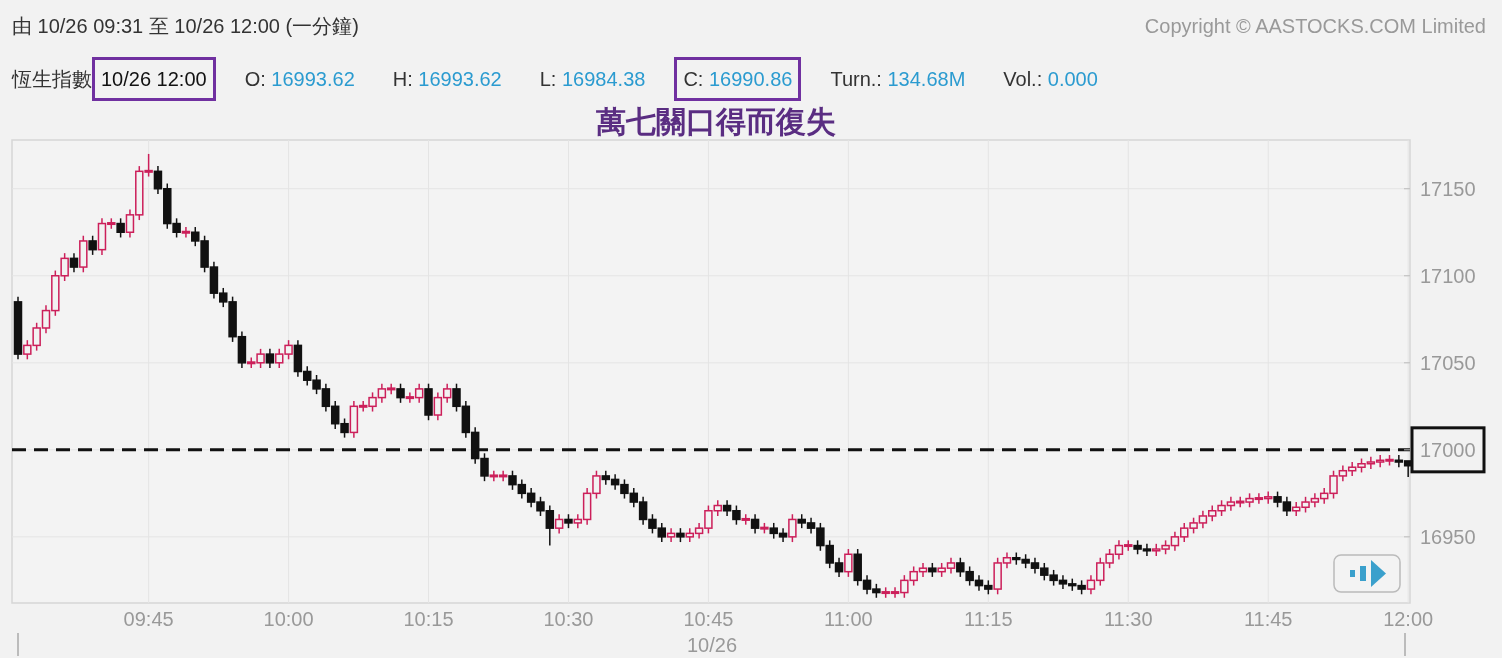 The height and width of the screenshot is (658, 1502). I want to click on quote-field: H: 16993.62, so click(447, 79).